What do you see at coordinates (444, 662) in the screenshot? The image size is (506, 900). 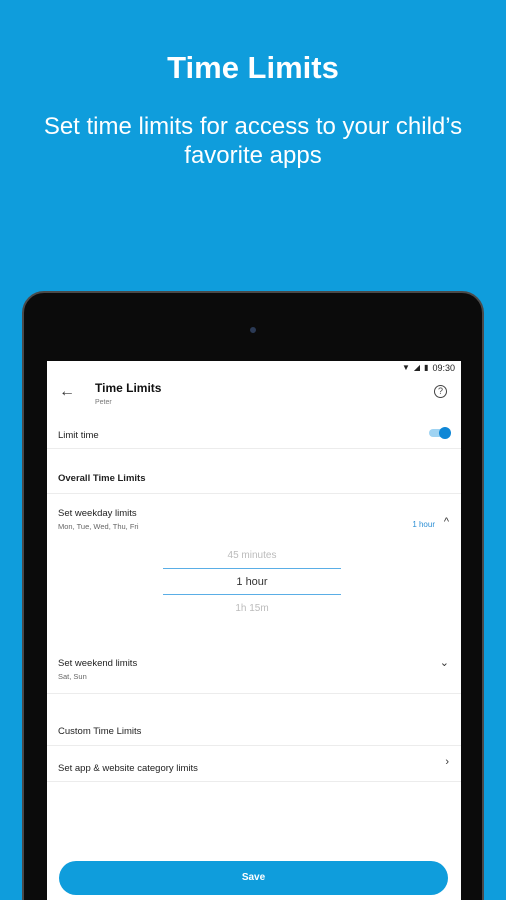 I see `chevron-down-icon: ⌄` at bounding box center [444, 662].